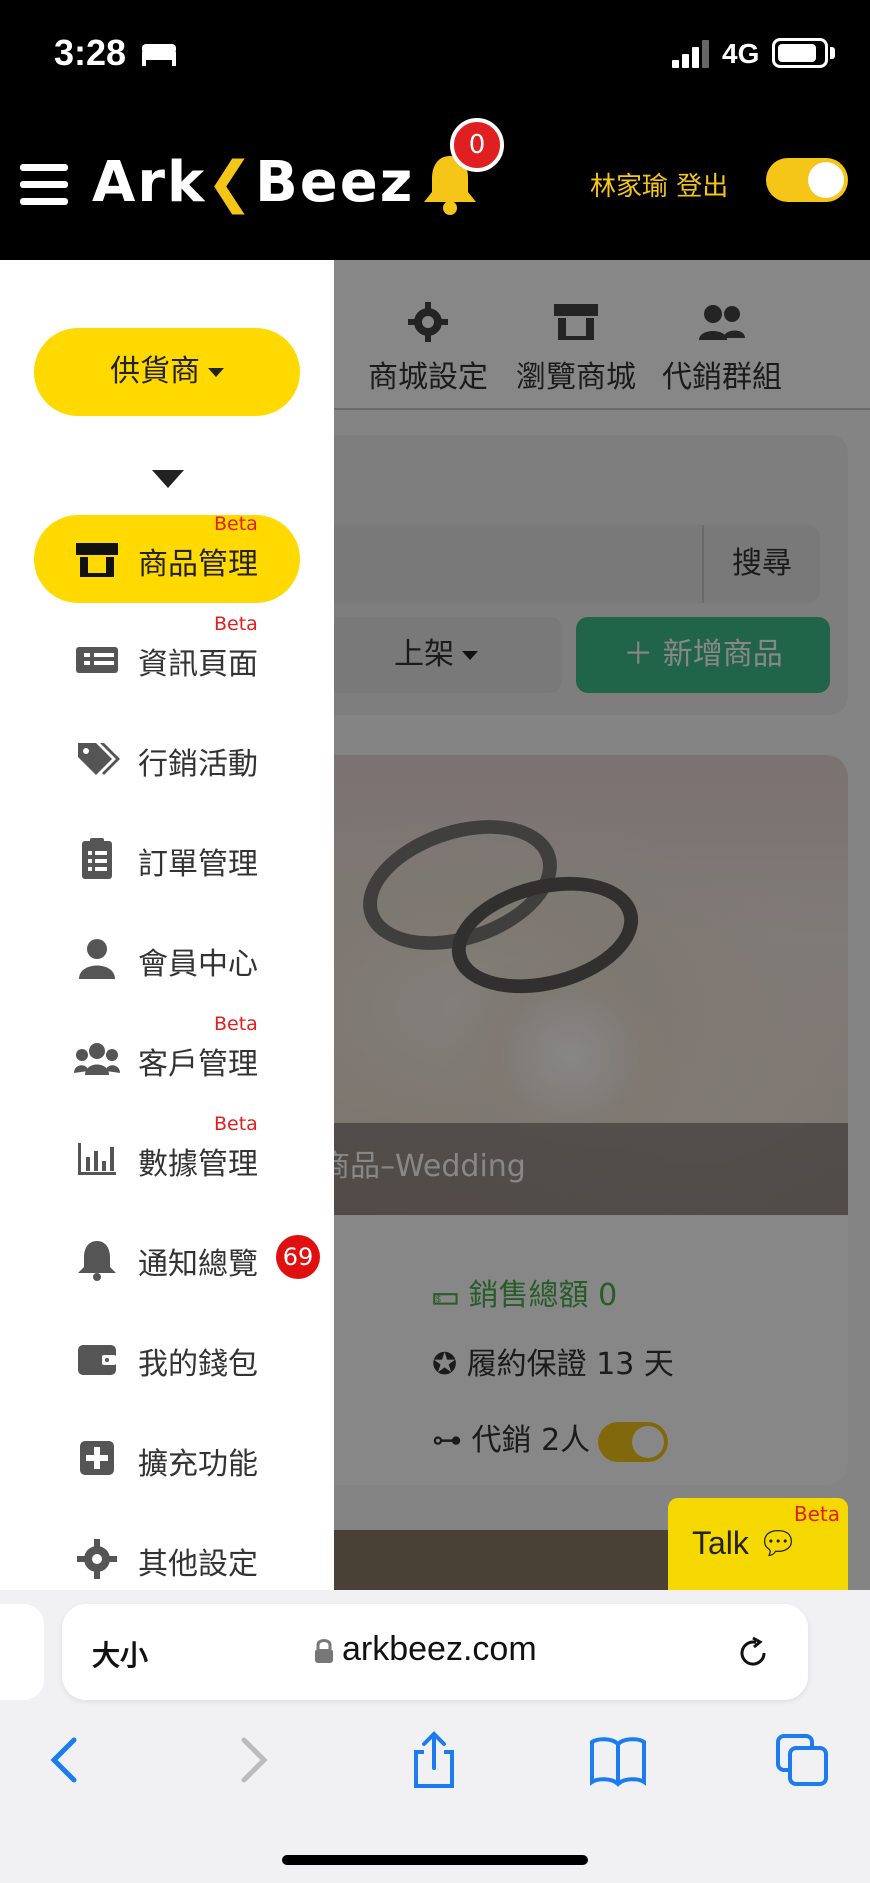 The width and height of the screenshot is (870, 1883). What do you see at coordinates (832, 53) in the screenshot?
I see `battery-tip` at bounding box center [832, 53].